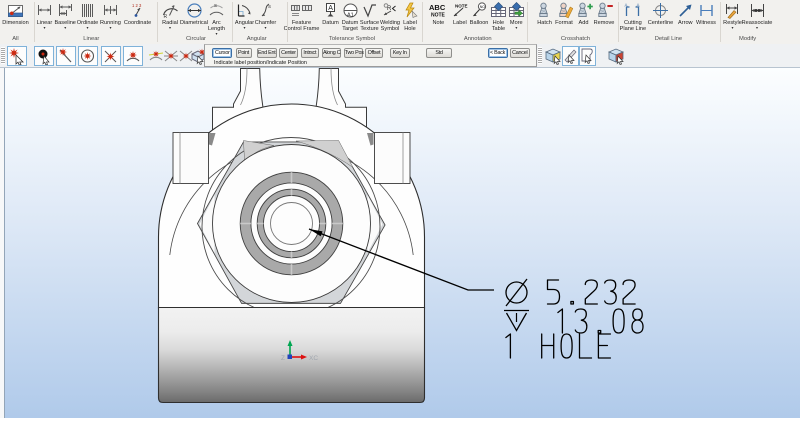 The height and width of the screenshot is (423, 800). What do you see at coordinates (137, 5) in the screenshot?
I see `svg-text: 1 2 3` at bounding box center [137, 5].